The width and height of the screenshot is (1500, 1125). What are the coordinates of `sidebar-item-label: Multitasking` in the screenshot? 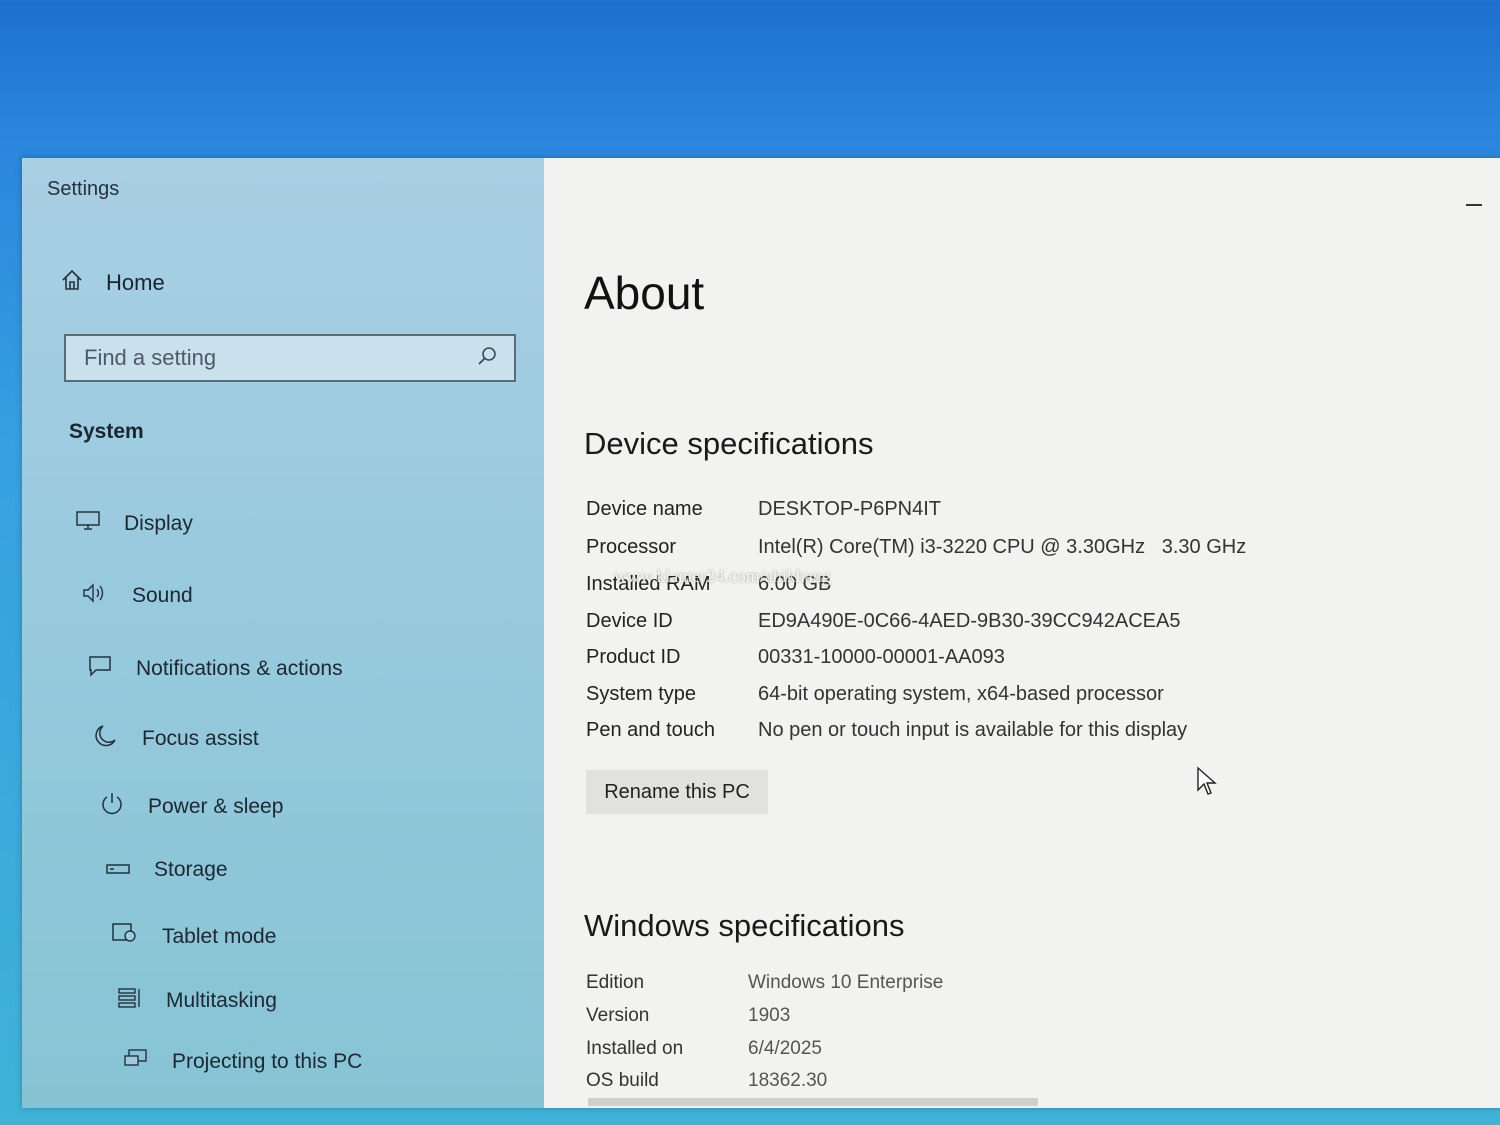 It's located at (221, 1000).